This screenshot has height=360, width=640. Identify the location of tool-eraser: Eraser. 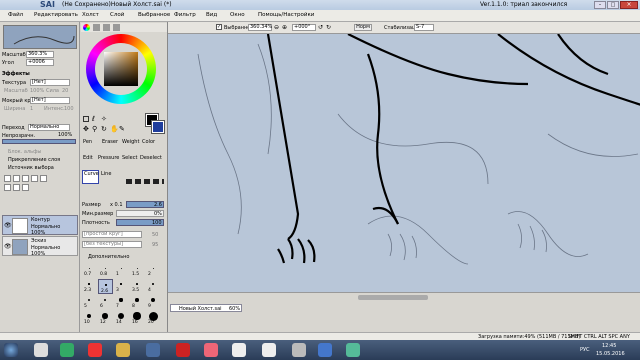
(110, 142).